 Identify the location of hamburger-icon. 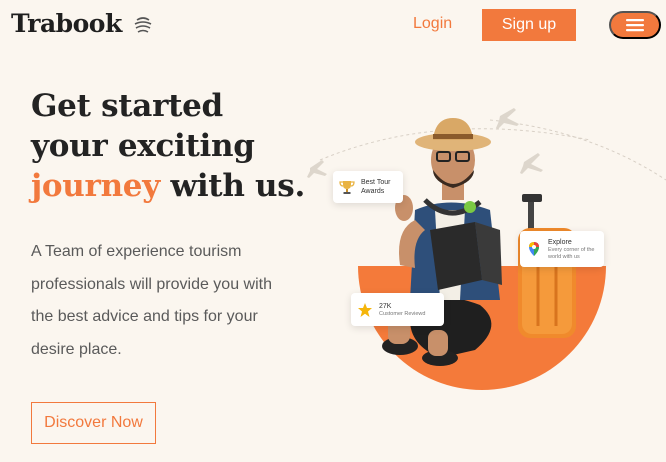
(635, 25).